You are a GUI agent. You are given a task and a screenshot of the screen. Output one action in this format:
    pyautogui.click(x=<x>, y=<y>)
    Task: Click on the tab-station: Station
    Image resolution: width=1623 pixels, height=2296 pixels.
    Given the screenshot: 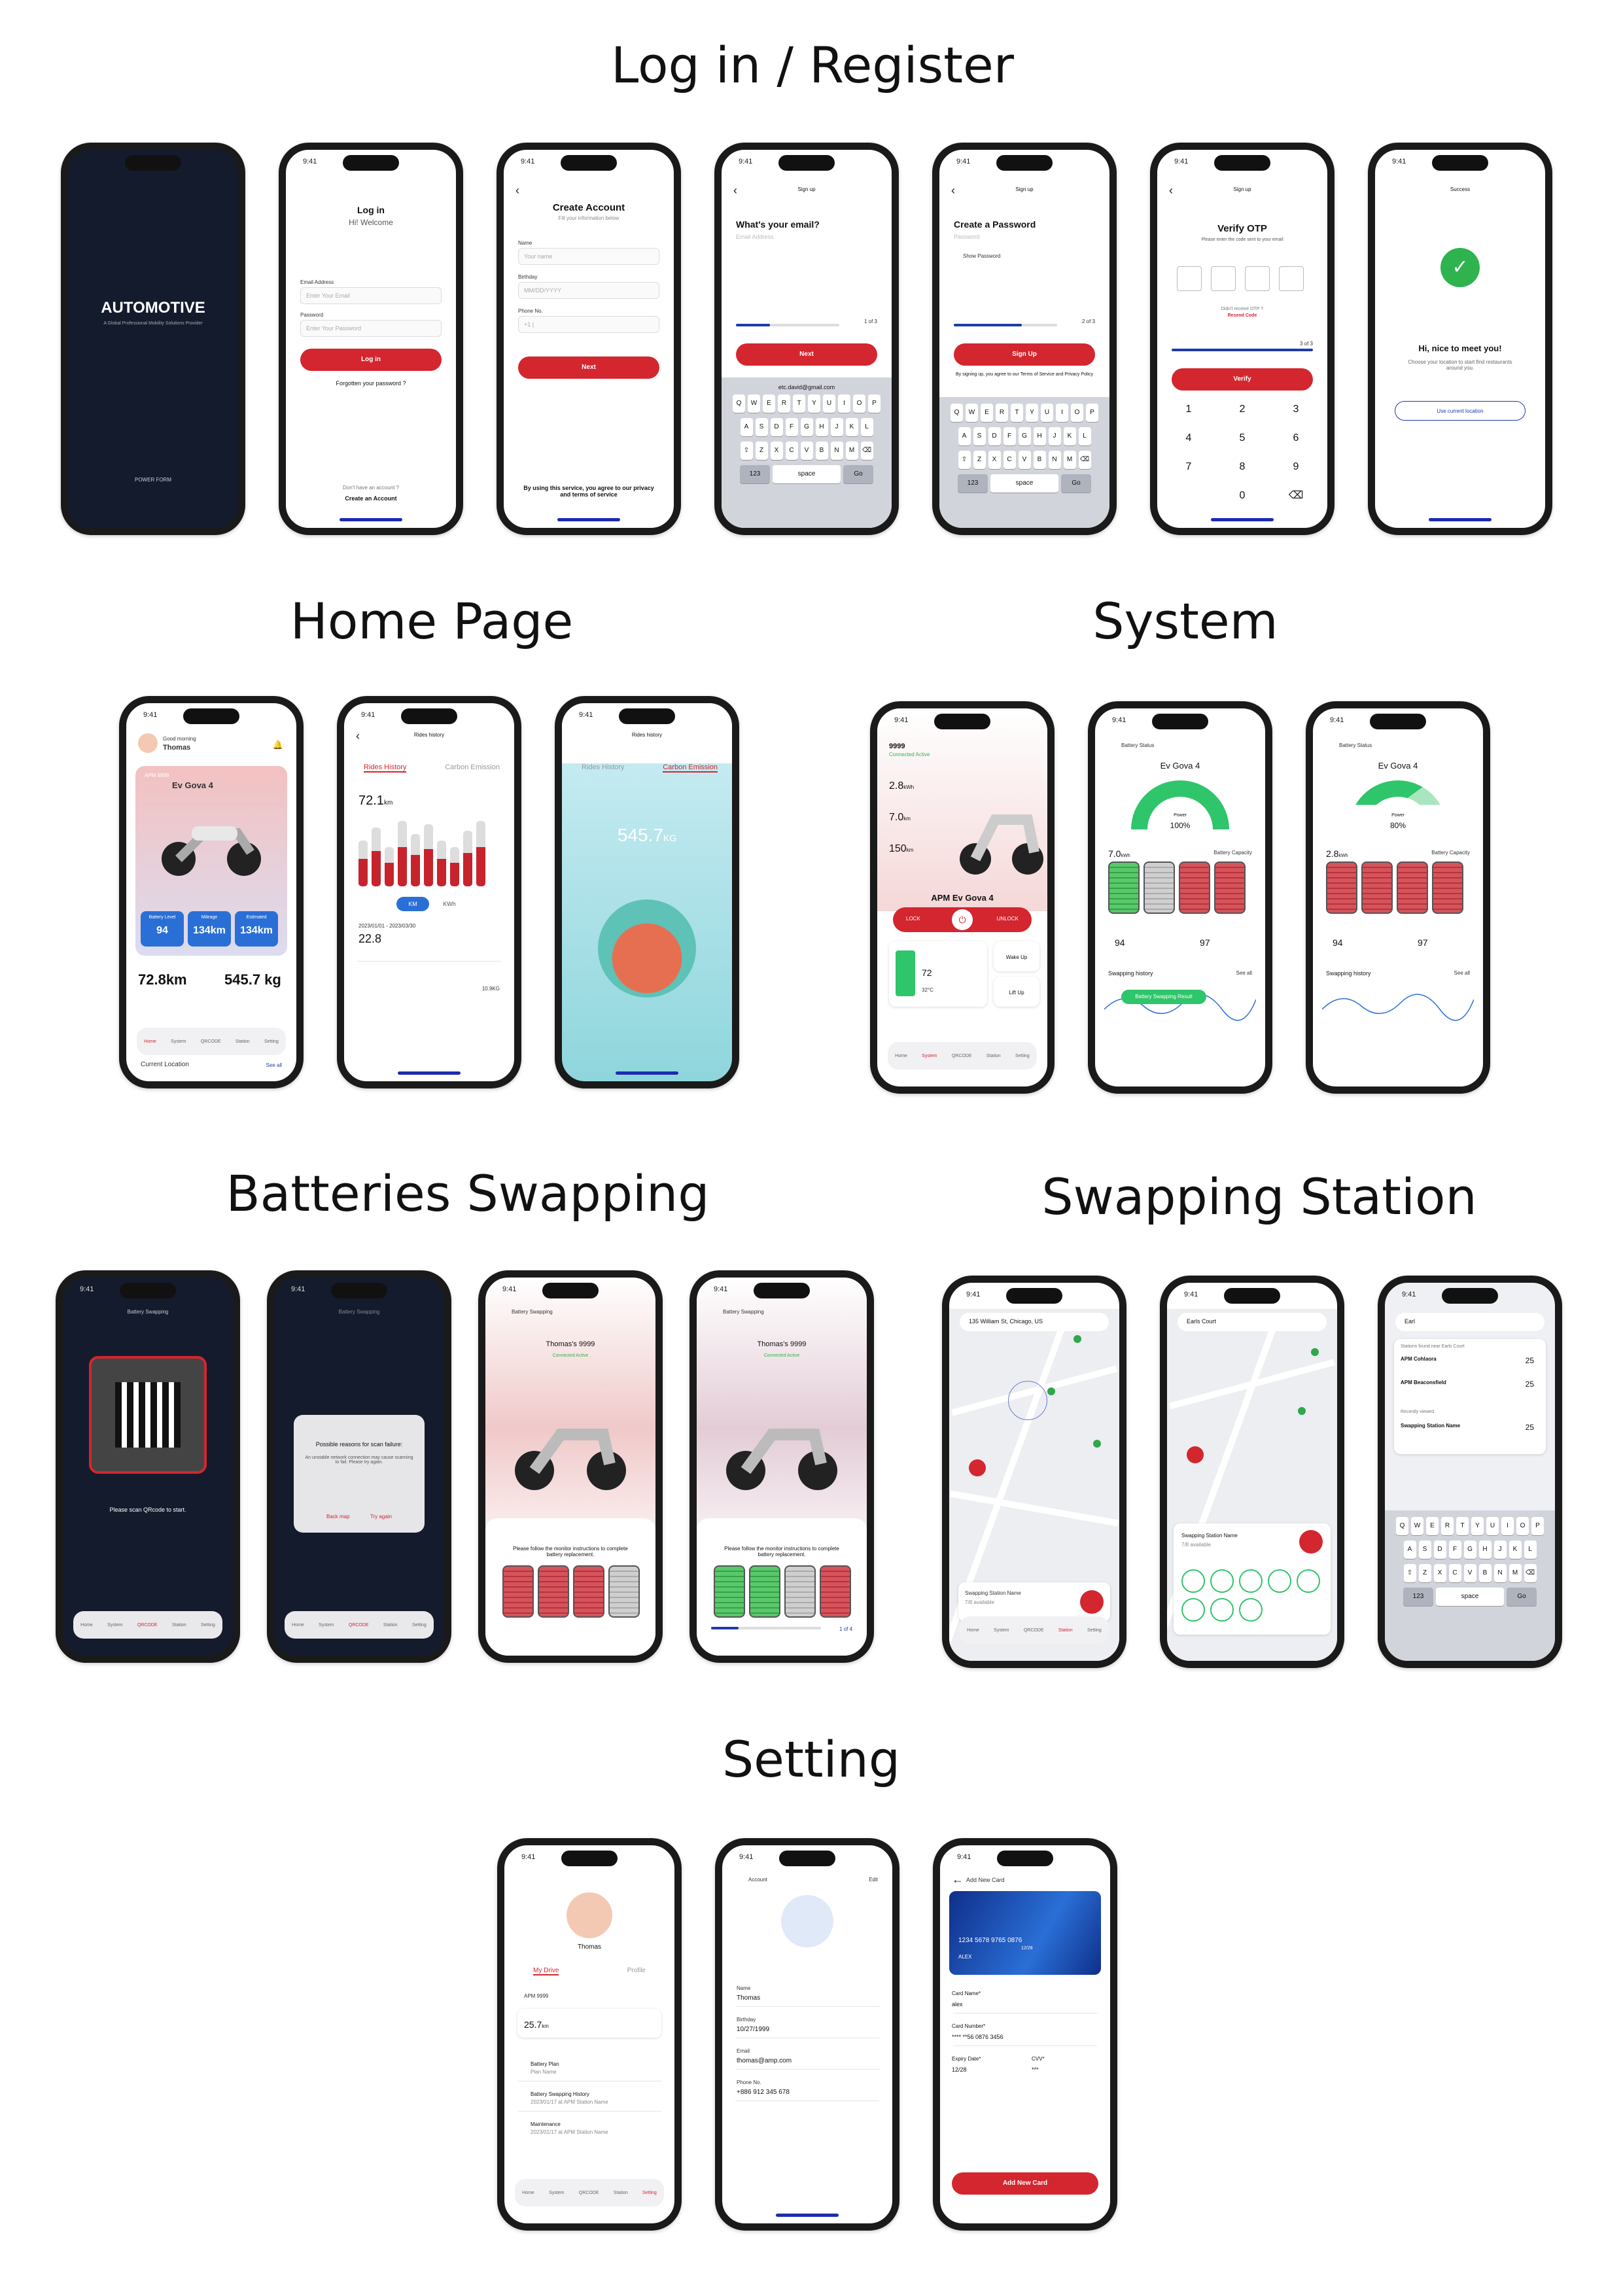 What is the action you would take?
    pyautogui.click(x=243, y=1041)
    